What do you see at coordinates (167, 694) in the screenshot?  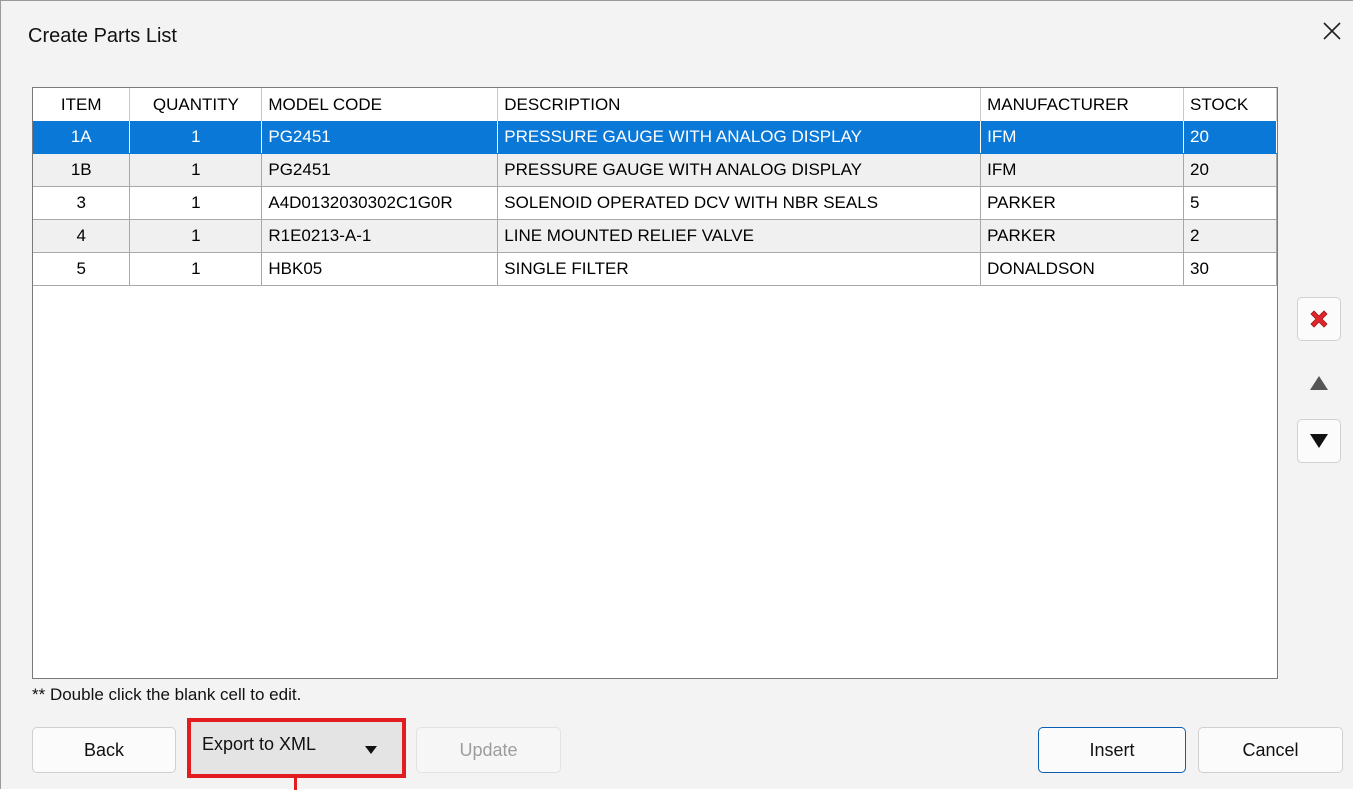 I see `edit-hint: ** Double click the blank cell to edit.` at bounding box center [167, 694].